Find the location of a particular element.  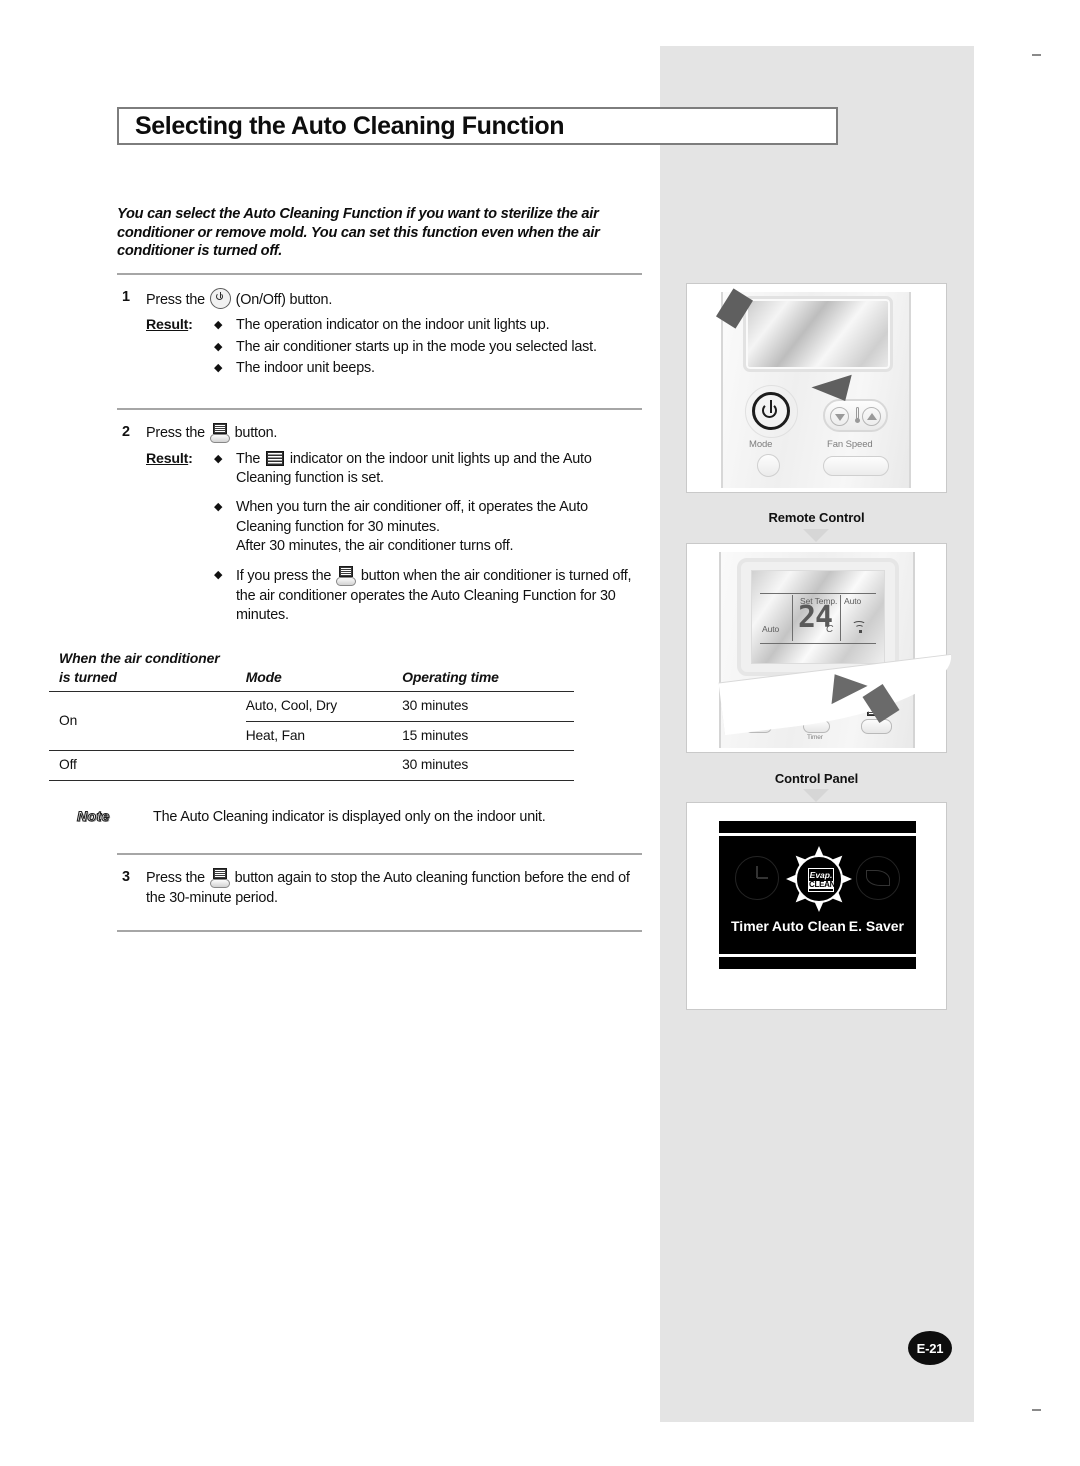

temp-up-icon is located at coordinates (871, 416).